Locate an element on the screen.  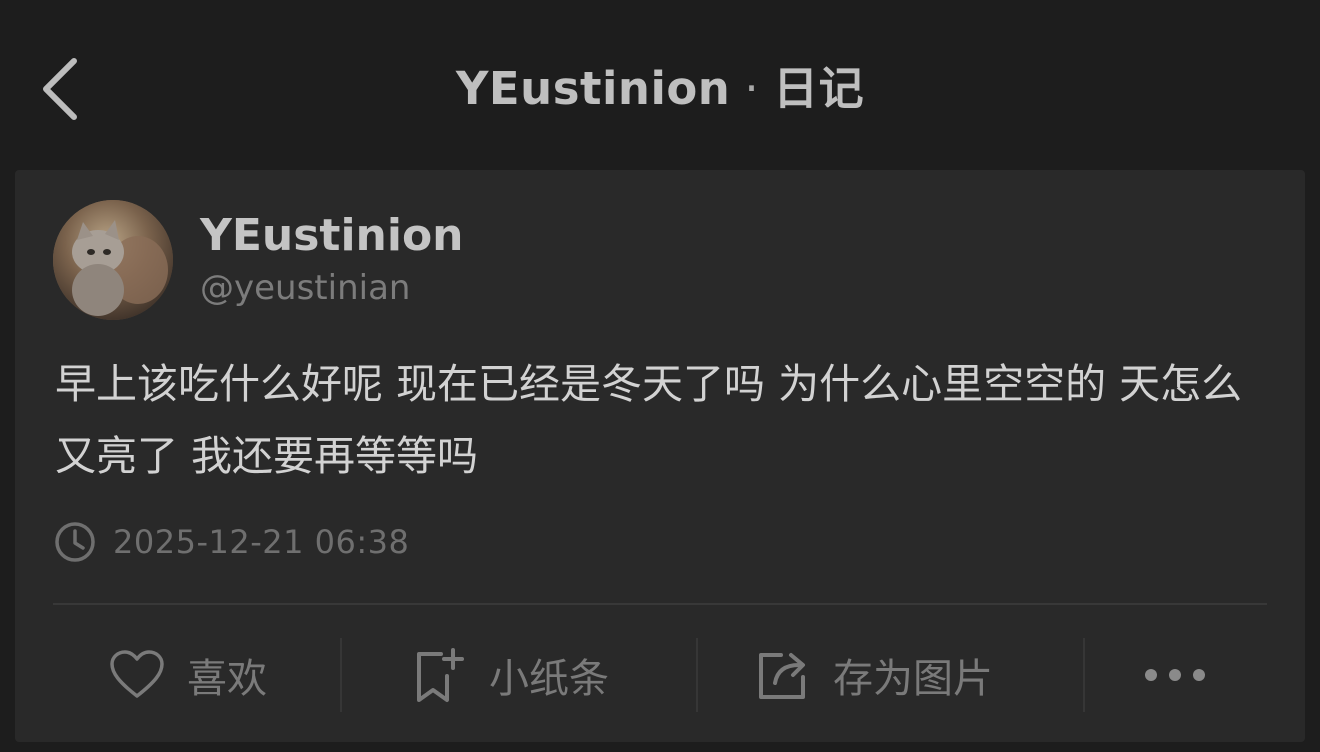
more-button is located at coordinates (1175, 675).